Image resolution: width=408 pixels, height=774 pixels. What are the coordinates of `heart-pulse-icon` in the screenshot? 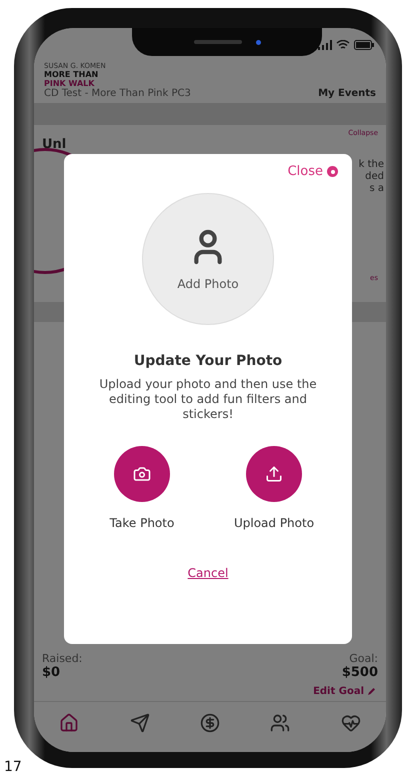 It's located at (350, 723).